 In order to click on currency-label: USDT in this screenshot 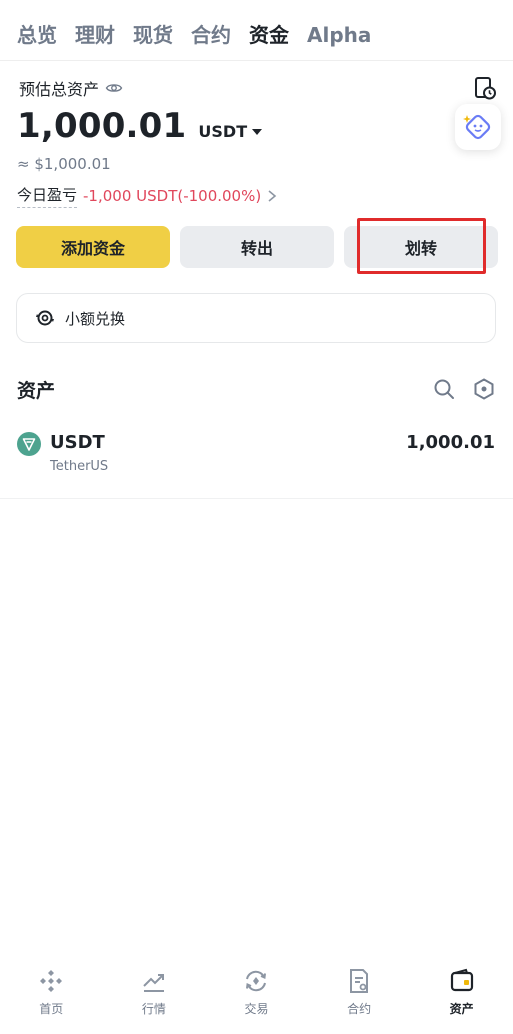, I will do `click(223, 131)`.